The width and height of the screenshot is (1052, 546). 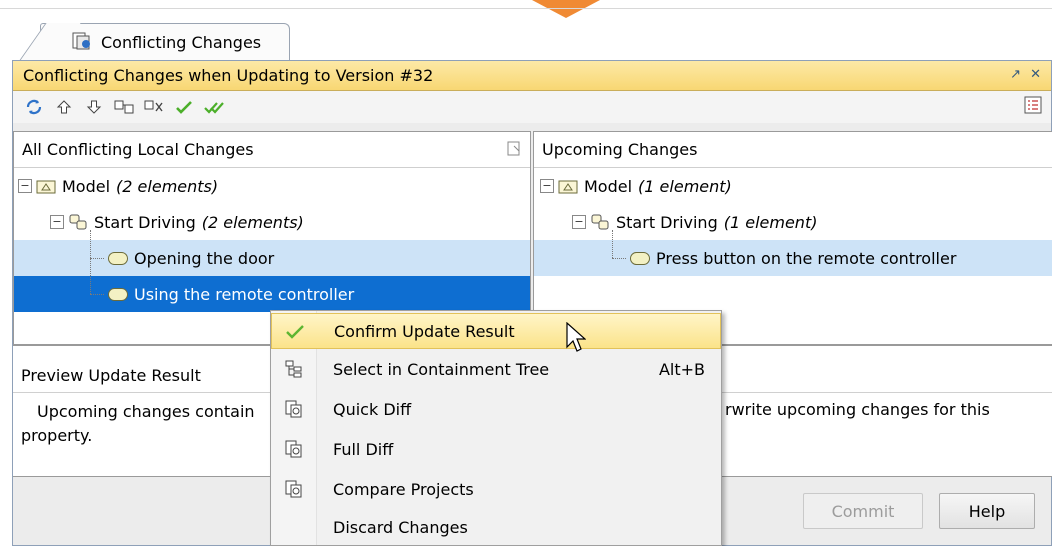 I want to click on reject-diagram-icon, so click(x=154, y=107).